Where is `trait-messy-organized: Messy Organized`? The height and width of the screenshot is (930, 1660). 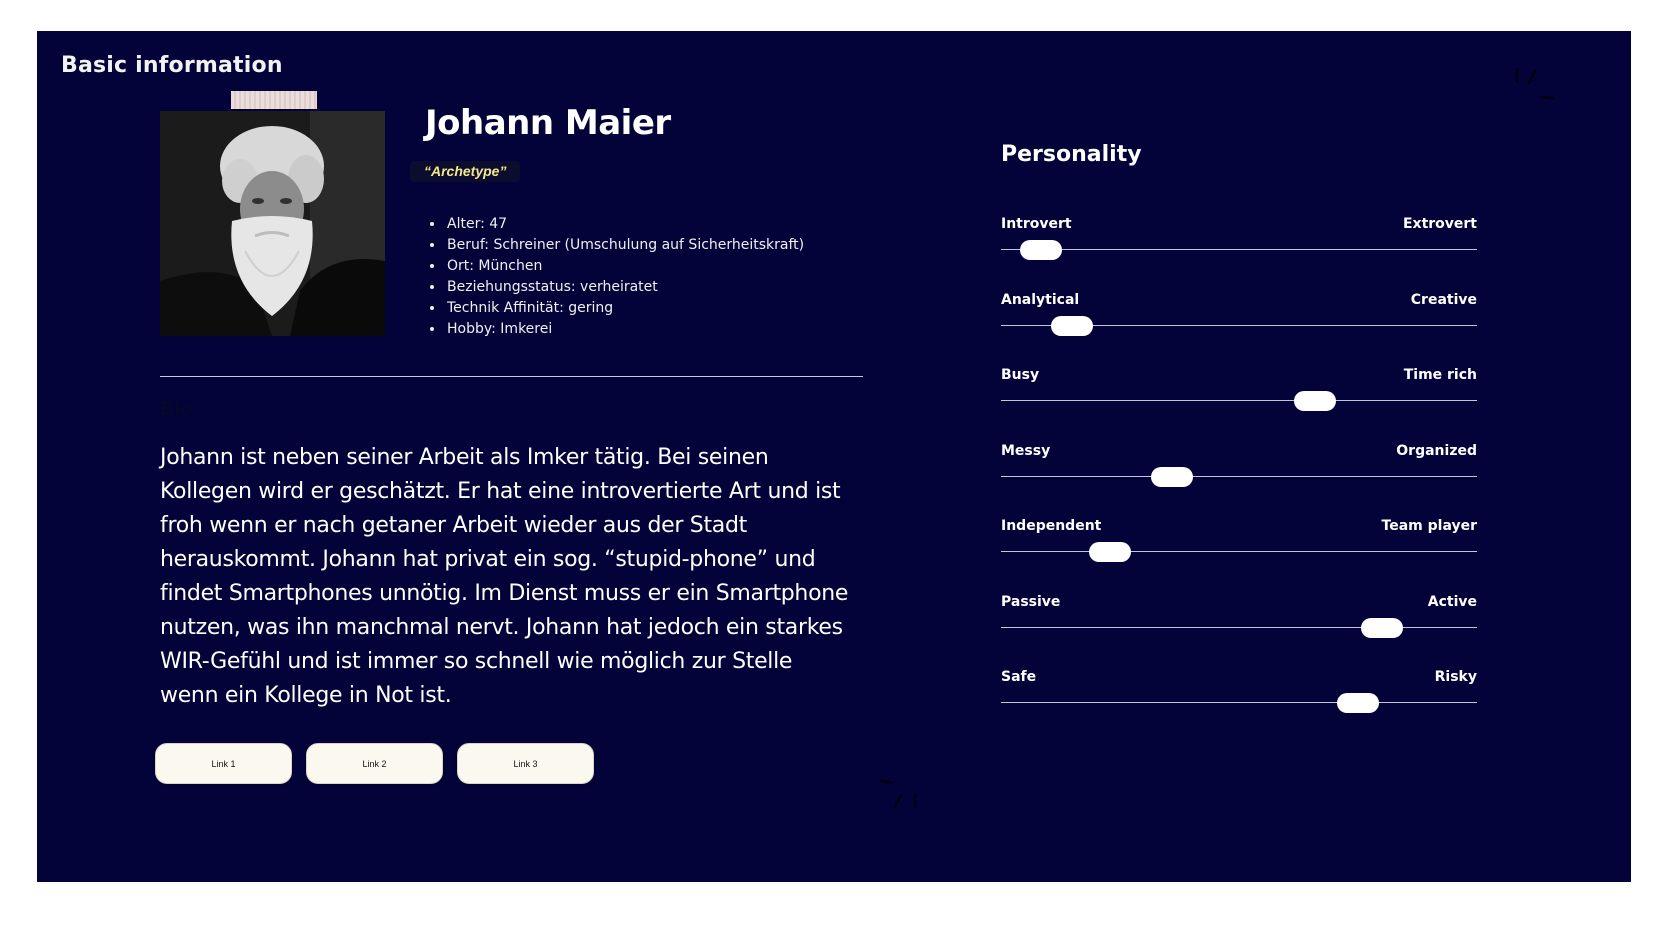 trait-messy-organized: Messy Organized is located at coordinates (1239, 481).